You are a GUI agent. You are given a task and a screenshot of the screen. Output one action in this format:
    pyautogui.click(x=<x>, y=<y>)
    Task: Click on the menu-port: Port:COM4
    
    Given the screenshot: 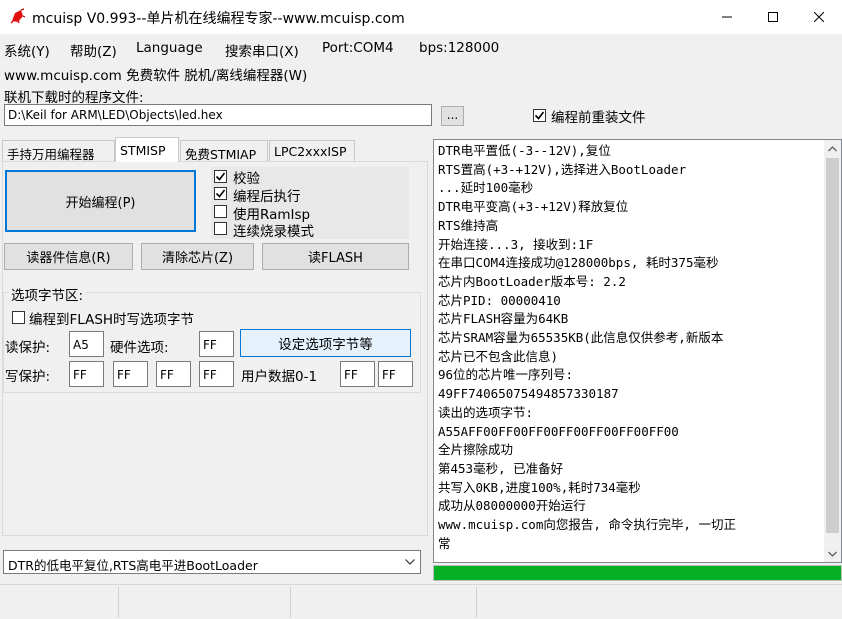 What is the action you would take?
    pyautogui.click(x=358, y=48)
    